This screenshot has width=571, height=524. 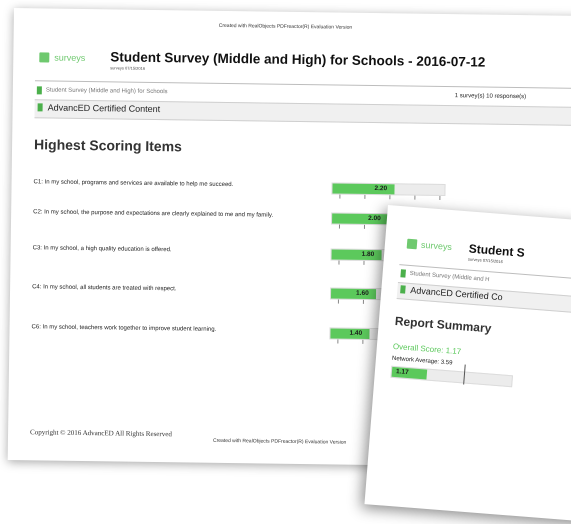 I want to click on section-heading: Highest Scoring Items, so click(x=108, y=145).